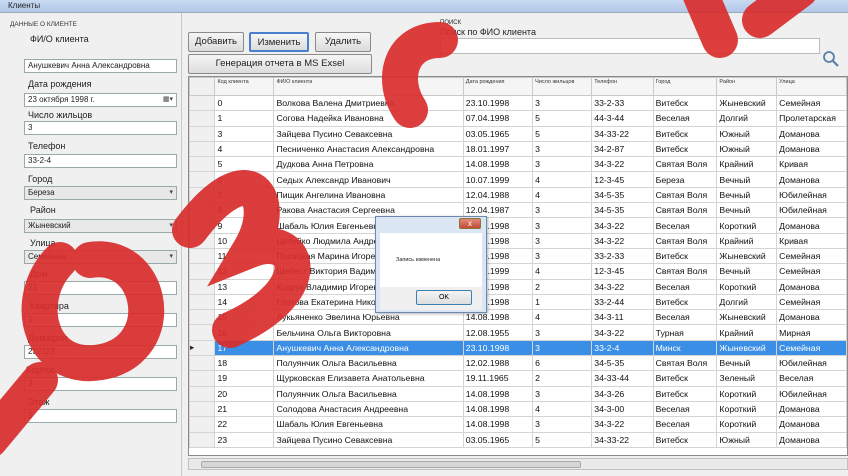 This screenshot has width=848, height=476. I want to click on dialog-close-button: x, so click(470, 223).